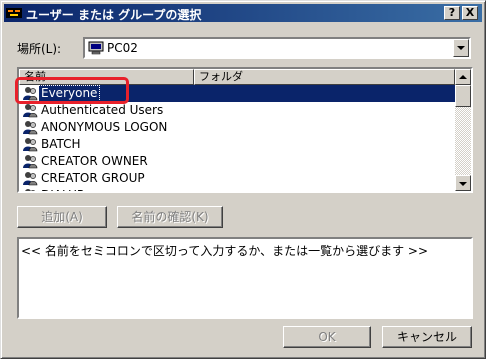  Describe the element at coordinates (237, 161) in the screenshot. I see `list-item: CREATOR OWNER` at that location.